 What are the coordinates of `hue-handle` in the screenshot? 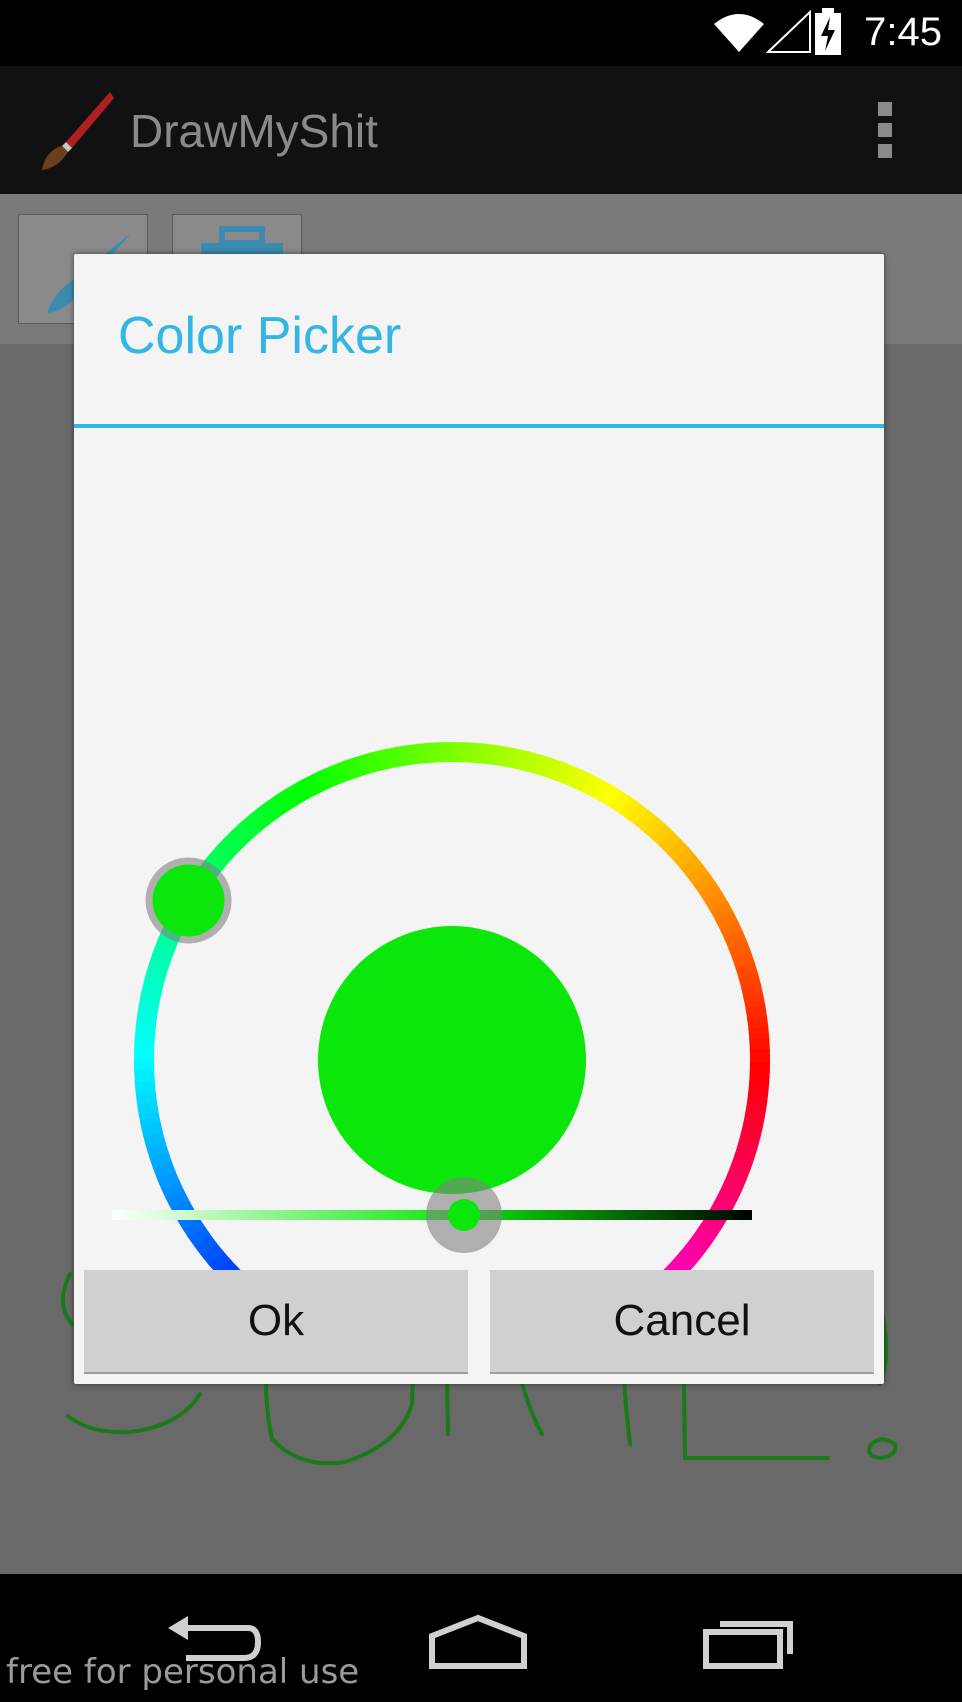 It's located at (188, 900).